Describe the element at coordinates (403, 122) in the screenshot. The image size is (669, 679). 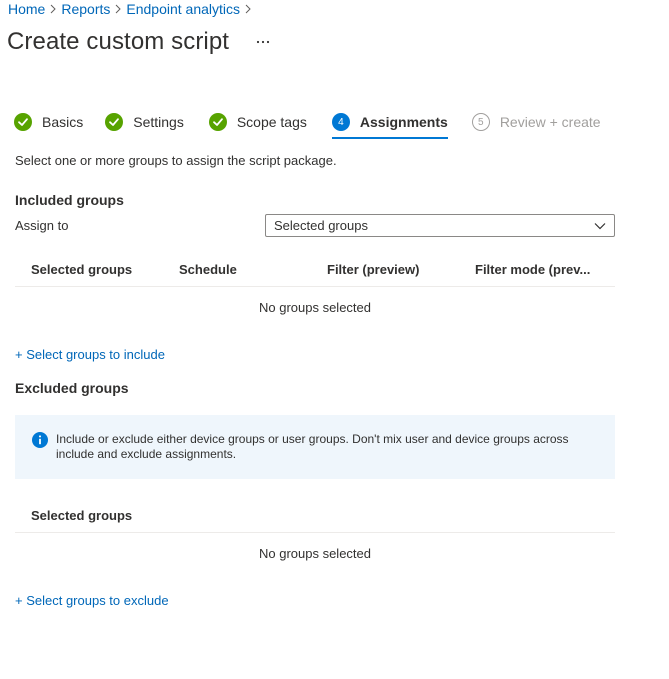
I see `step-label: Assignments` at that location.